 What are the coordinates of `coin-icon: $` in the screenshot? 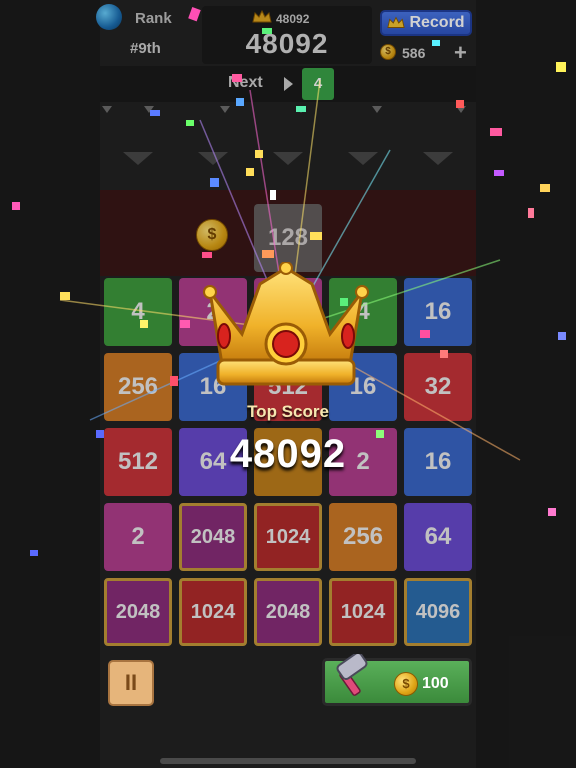 It's located at (406, 684).